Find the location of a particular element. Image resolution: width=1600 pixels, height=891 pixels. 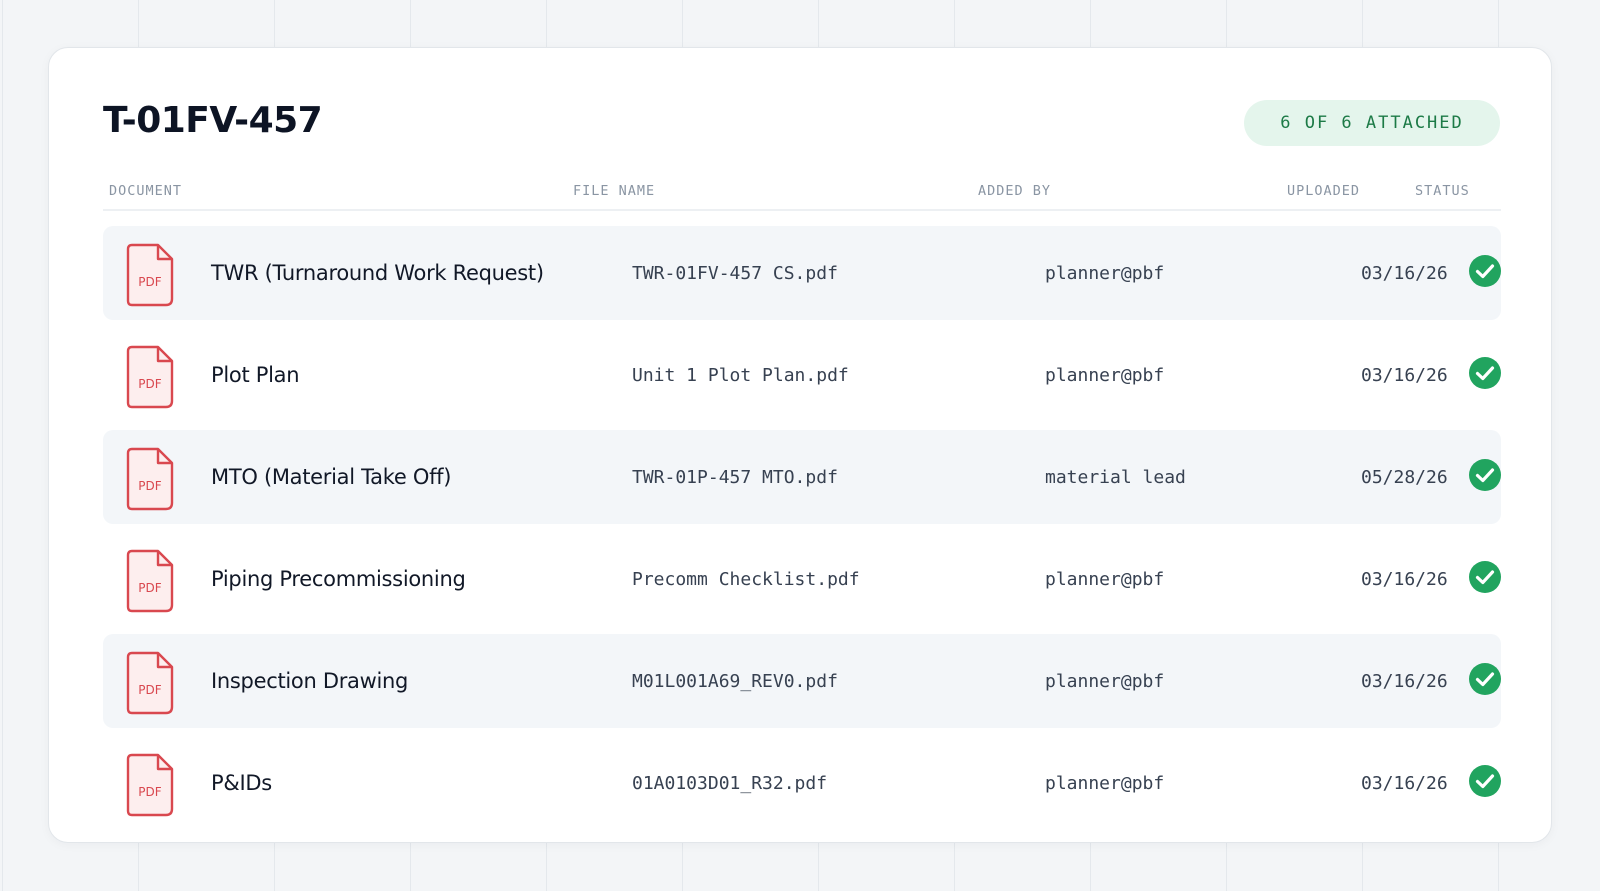

column-header-added-by: ADDED BY is located at coordinates (1014, 191).